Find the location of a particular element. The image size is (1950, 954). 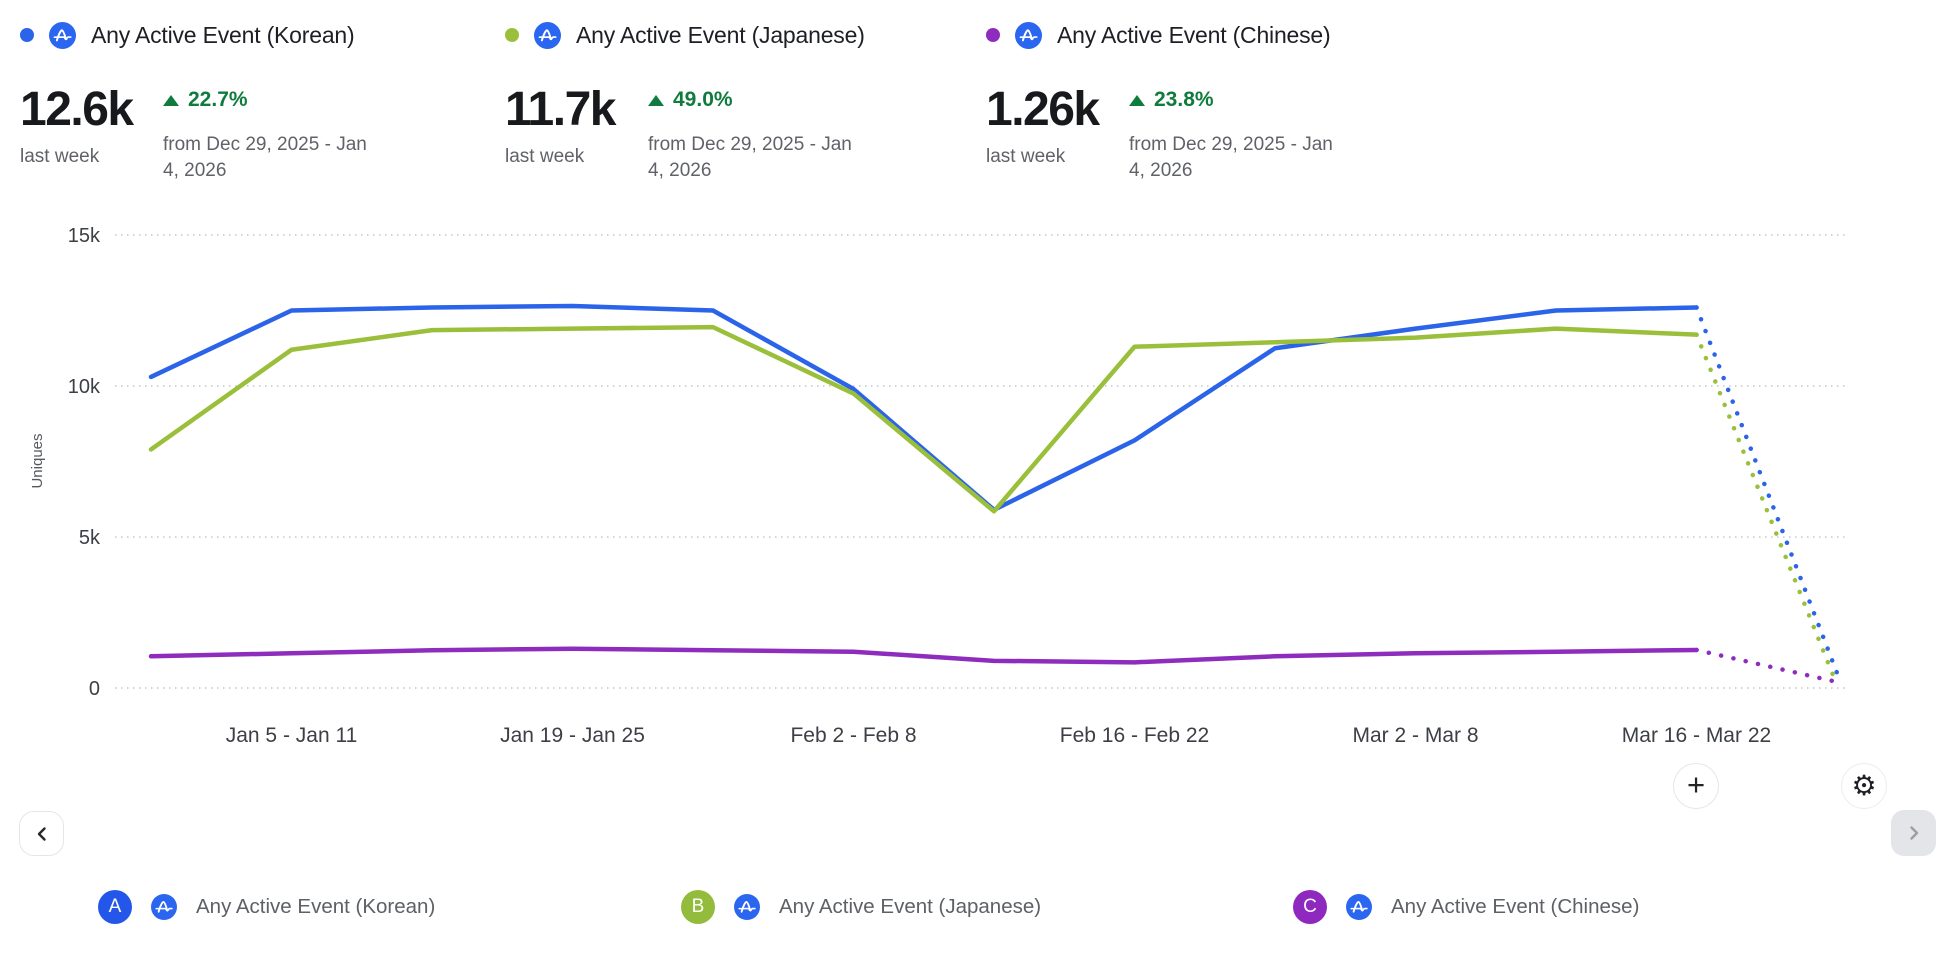

x-axis-tick: Feb 2 - Feb 8 is located at coordinates (853, 735).